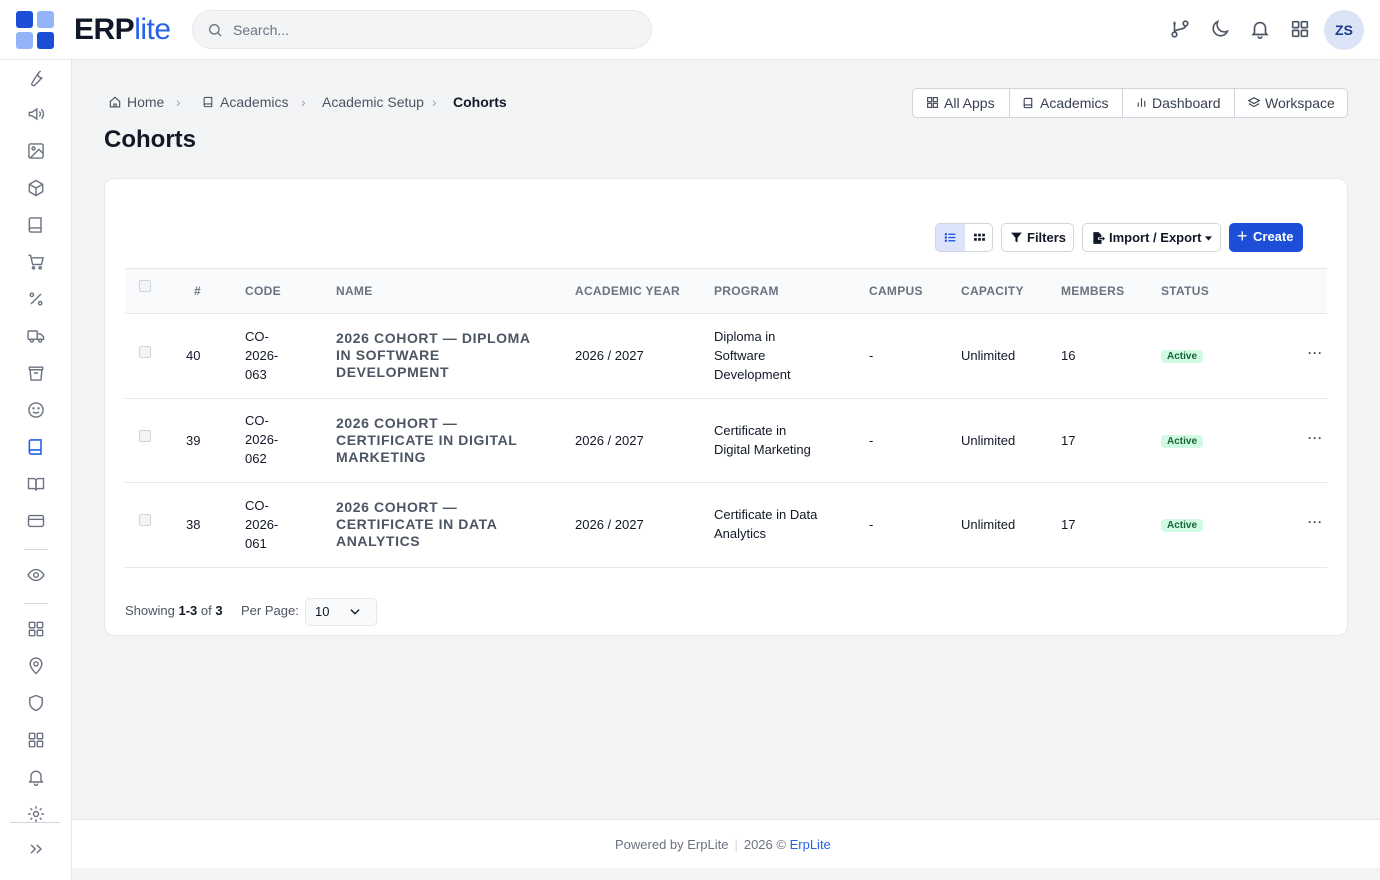  What do you see at coordinates (1179, 103) in the screenshot?
I see `dashboard-link: Dashboard` at bounding box center [1179, 103].